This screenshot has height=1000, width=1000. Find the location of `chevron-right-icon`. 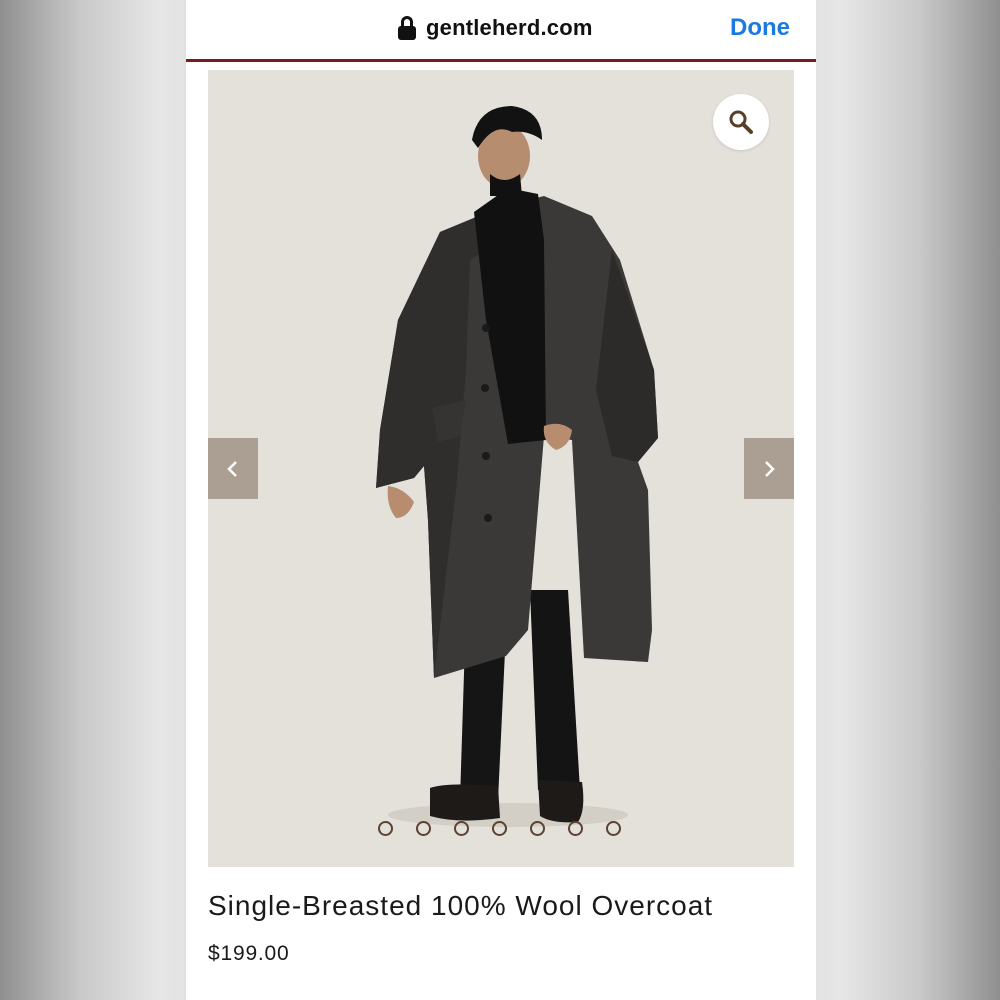

chevron-right-icon is located at coordinates (770, 468).